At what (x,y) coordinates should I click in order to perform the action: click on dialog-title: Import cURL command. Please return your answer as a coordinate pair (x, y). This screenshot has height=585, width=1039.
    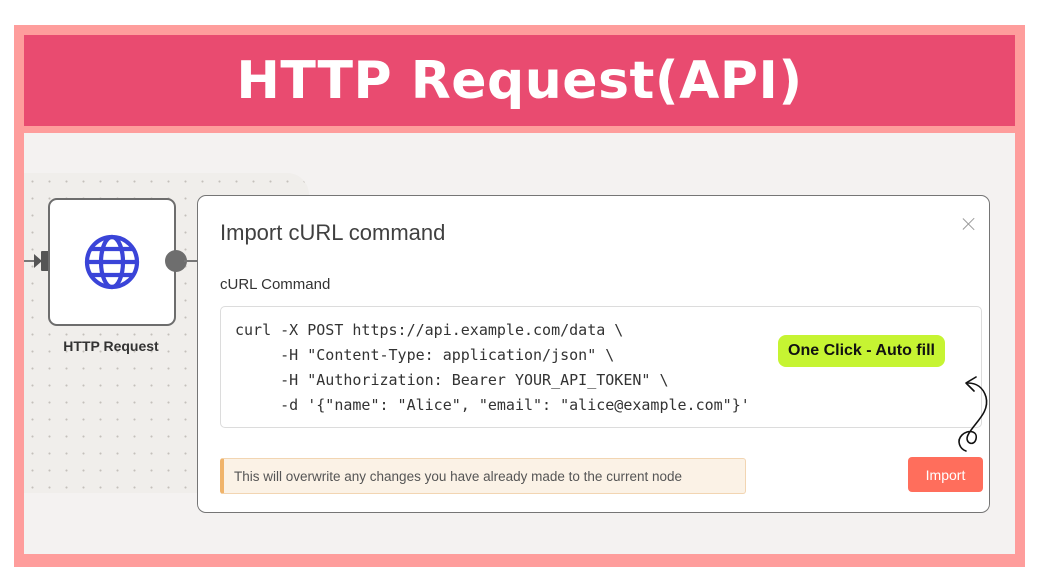
    Looking at the image, I should click on (333, 232).